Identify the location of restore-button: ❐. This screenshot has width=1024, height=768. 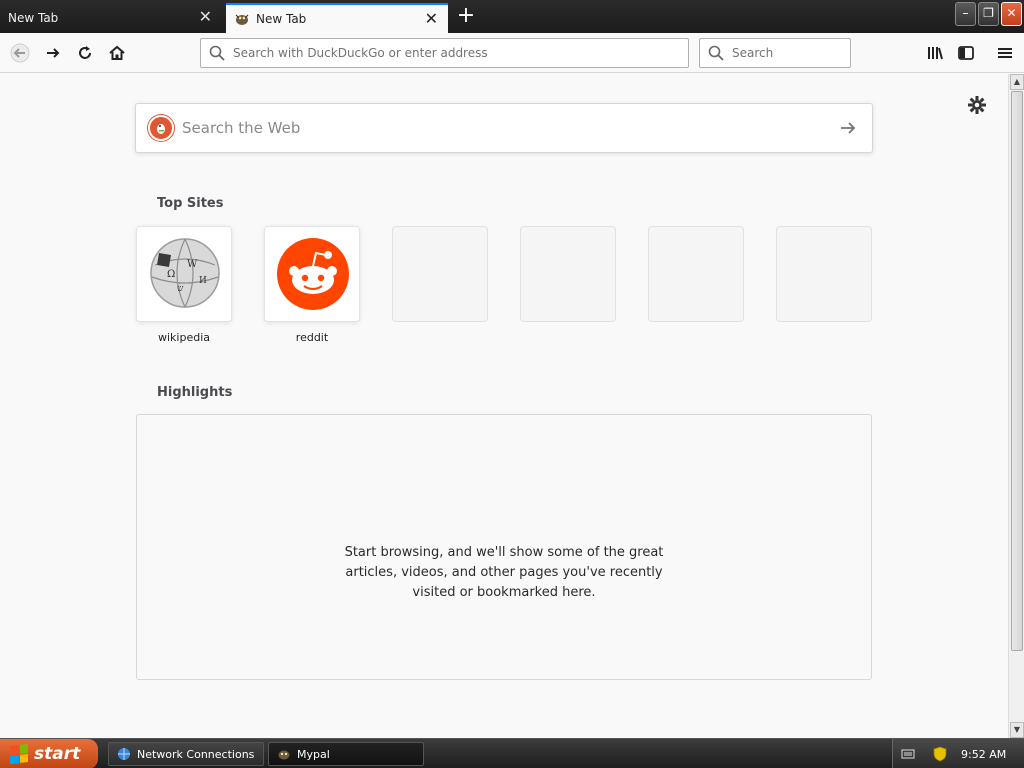
(988, 14).